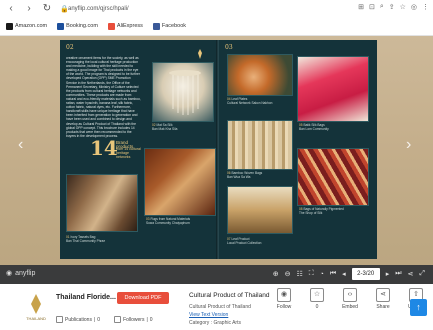  I want to click on like-count: 0, so click(317, 307).